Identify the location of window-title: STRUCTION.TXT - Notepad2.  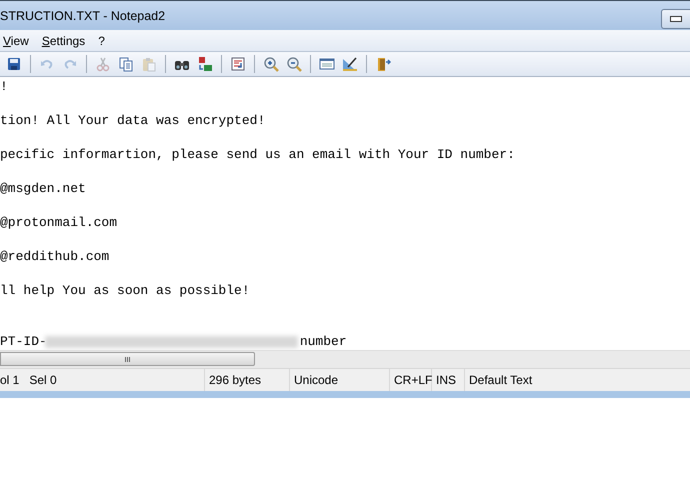
(83, 15).